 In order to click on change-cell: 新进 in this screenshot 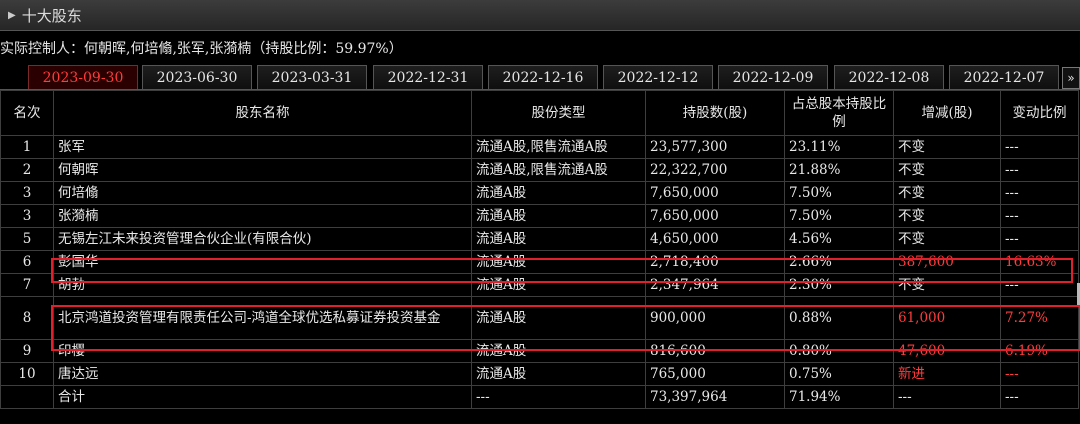, I will do `click(947, 374)`.